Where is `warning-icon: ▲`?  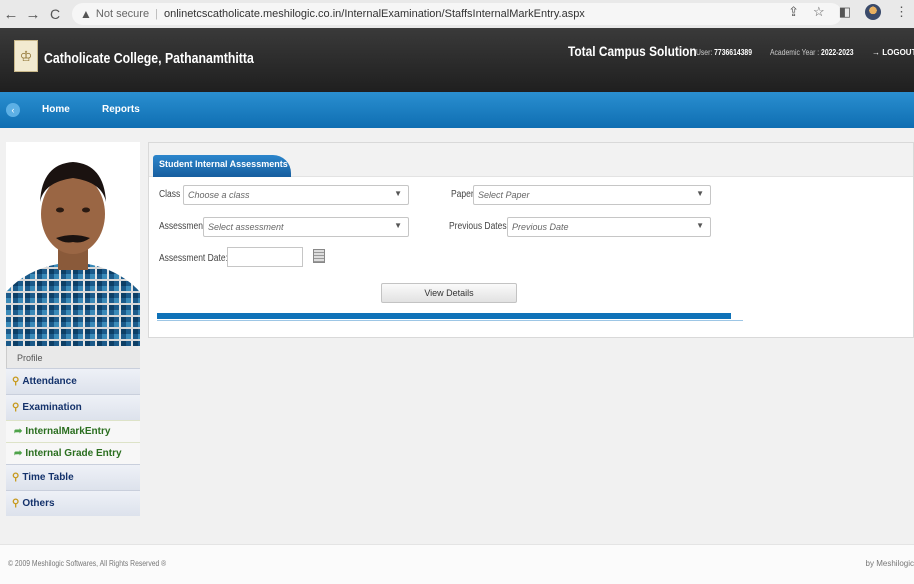 warning-icon: ▲ is located at coordinates (86, 14).